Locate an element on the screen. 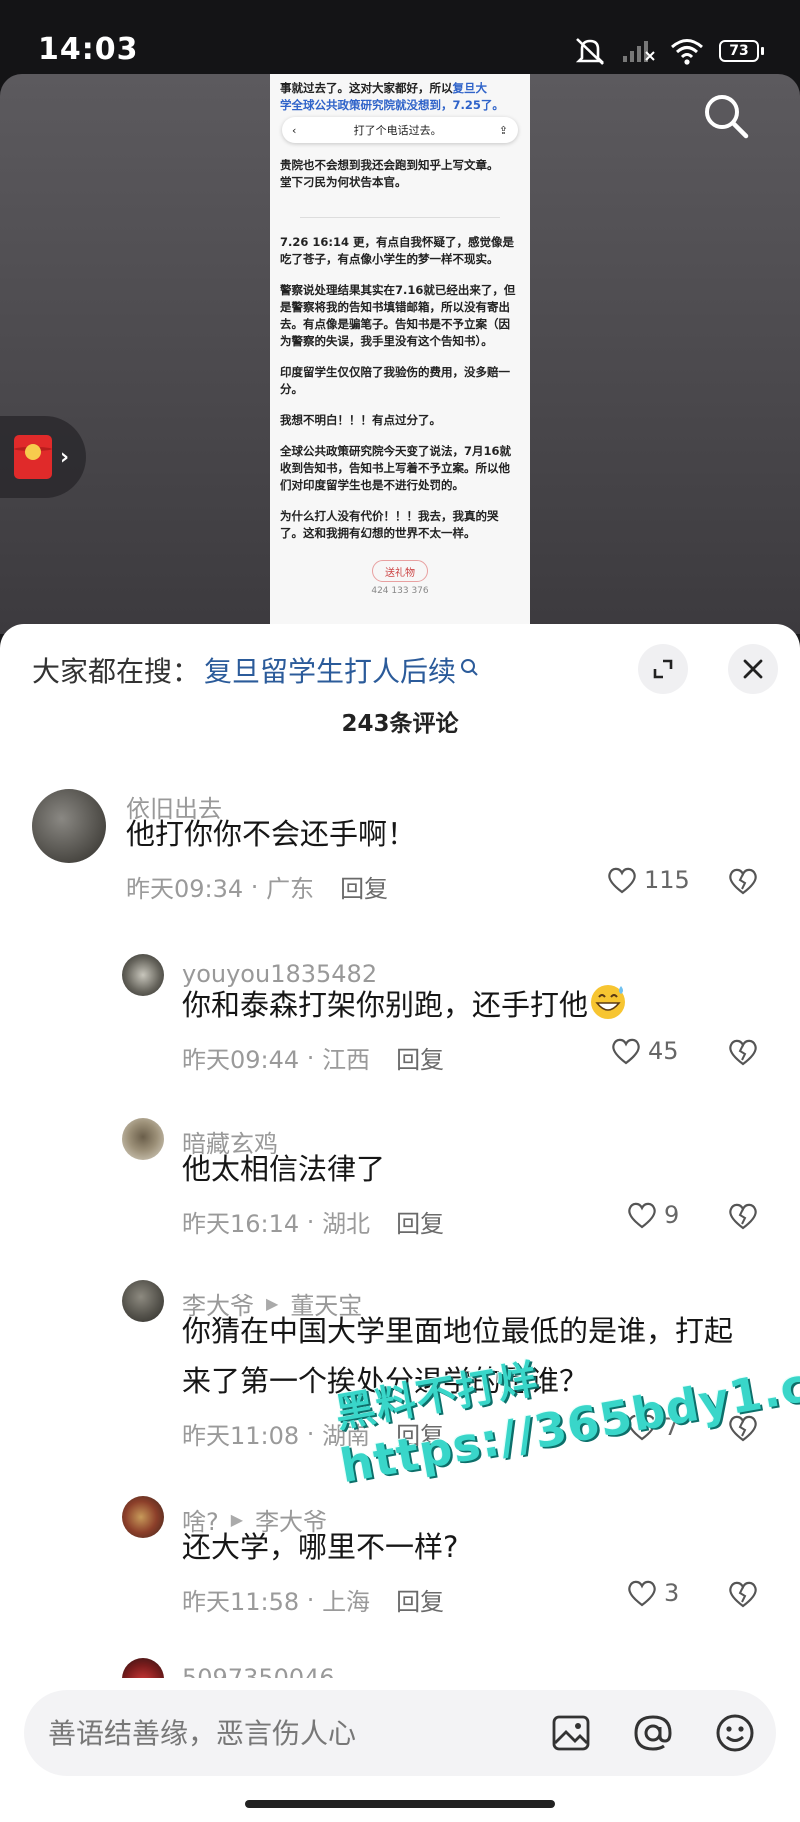 The height and width of the screenshot is (1822, 800). comment-region: 湖北 is located at coordinates (346, 1224).